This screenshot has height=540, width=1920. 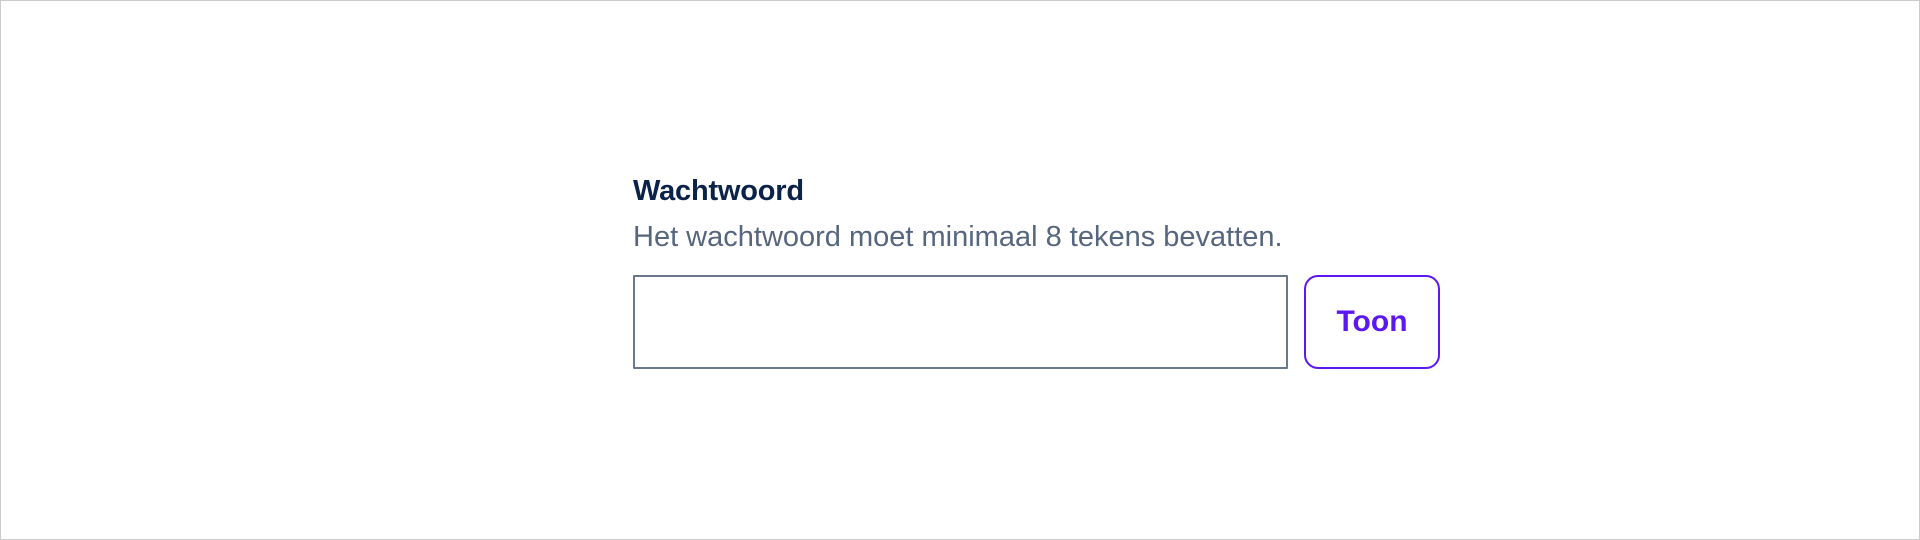 I want to click on show-password-button: Toon, so click(x=1372, y=322).